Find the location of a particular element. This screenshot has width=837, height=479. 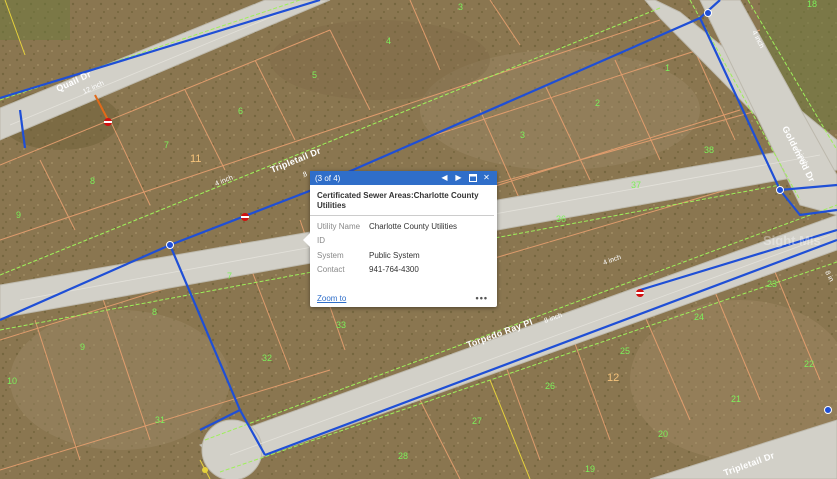

popup-feature-counter: (3 of 4) is located at coordinates (328, 178).